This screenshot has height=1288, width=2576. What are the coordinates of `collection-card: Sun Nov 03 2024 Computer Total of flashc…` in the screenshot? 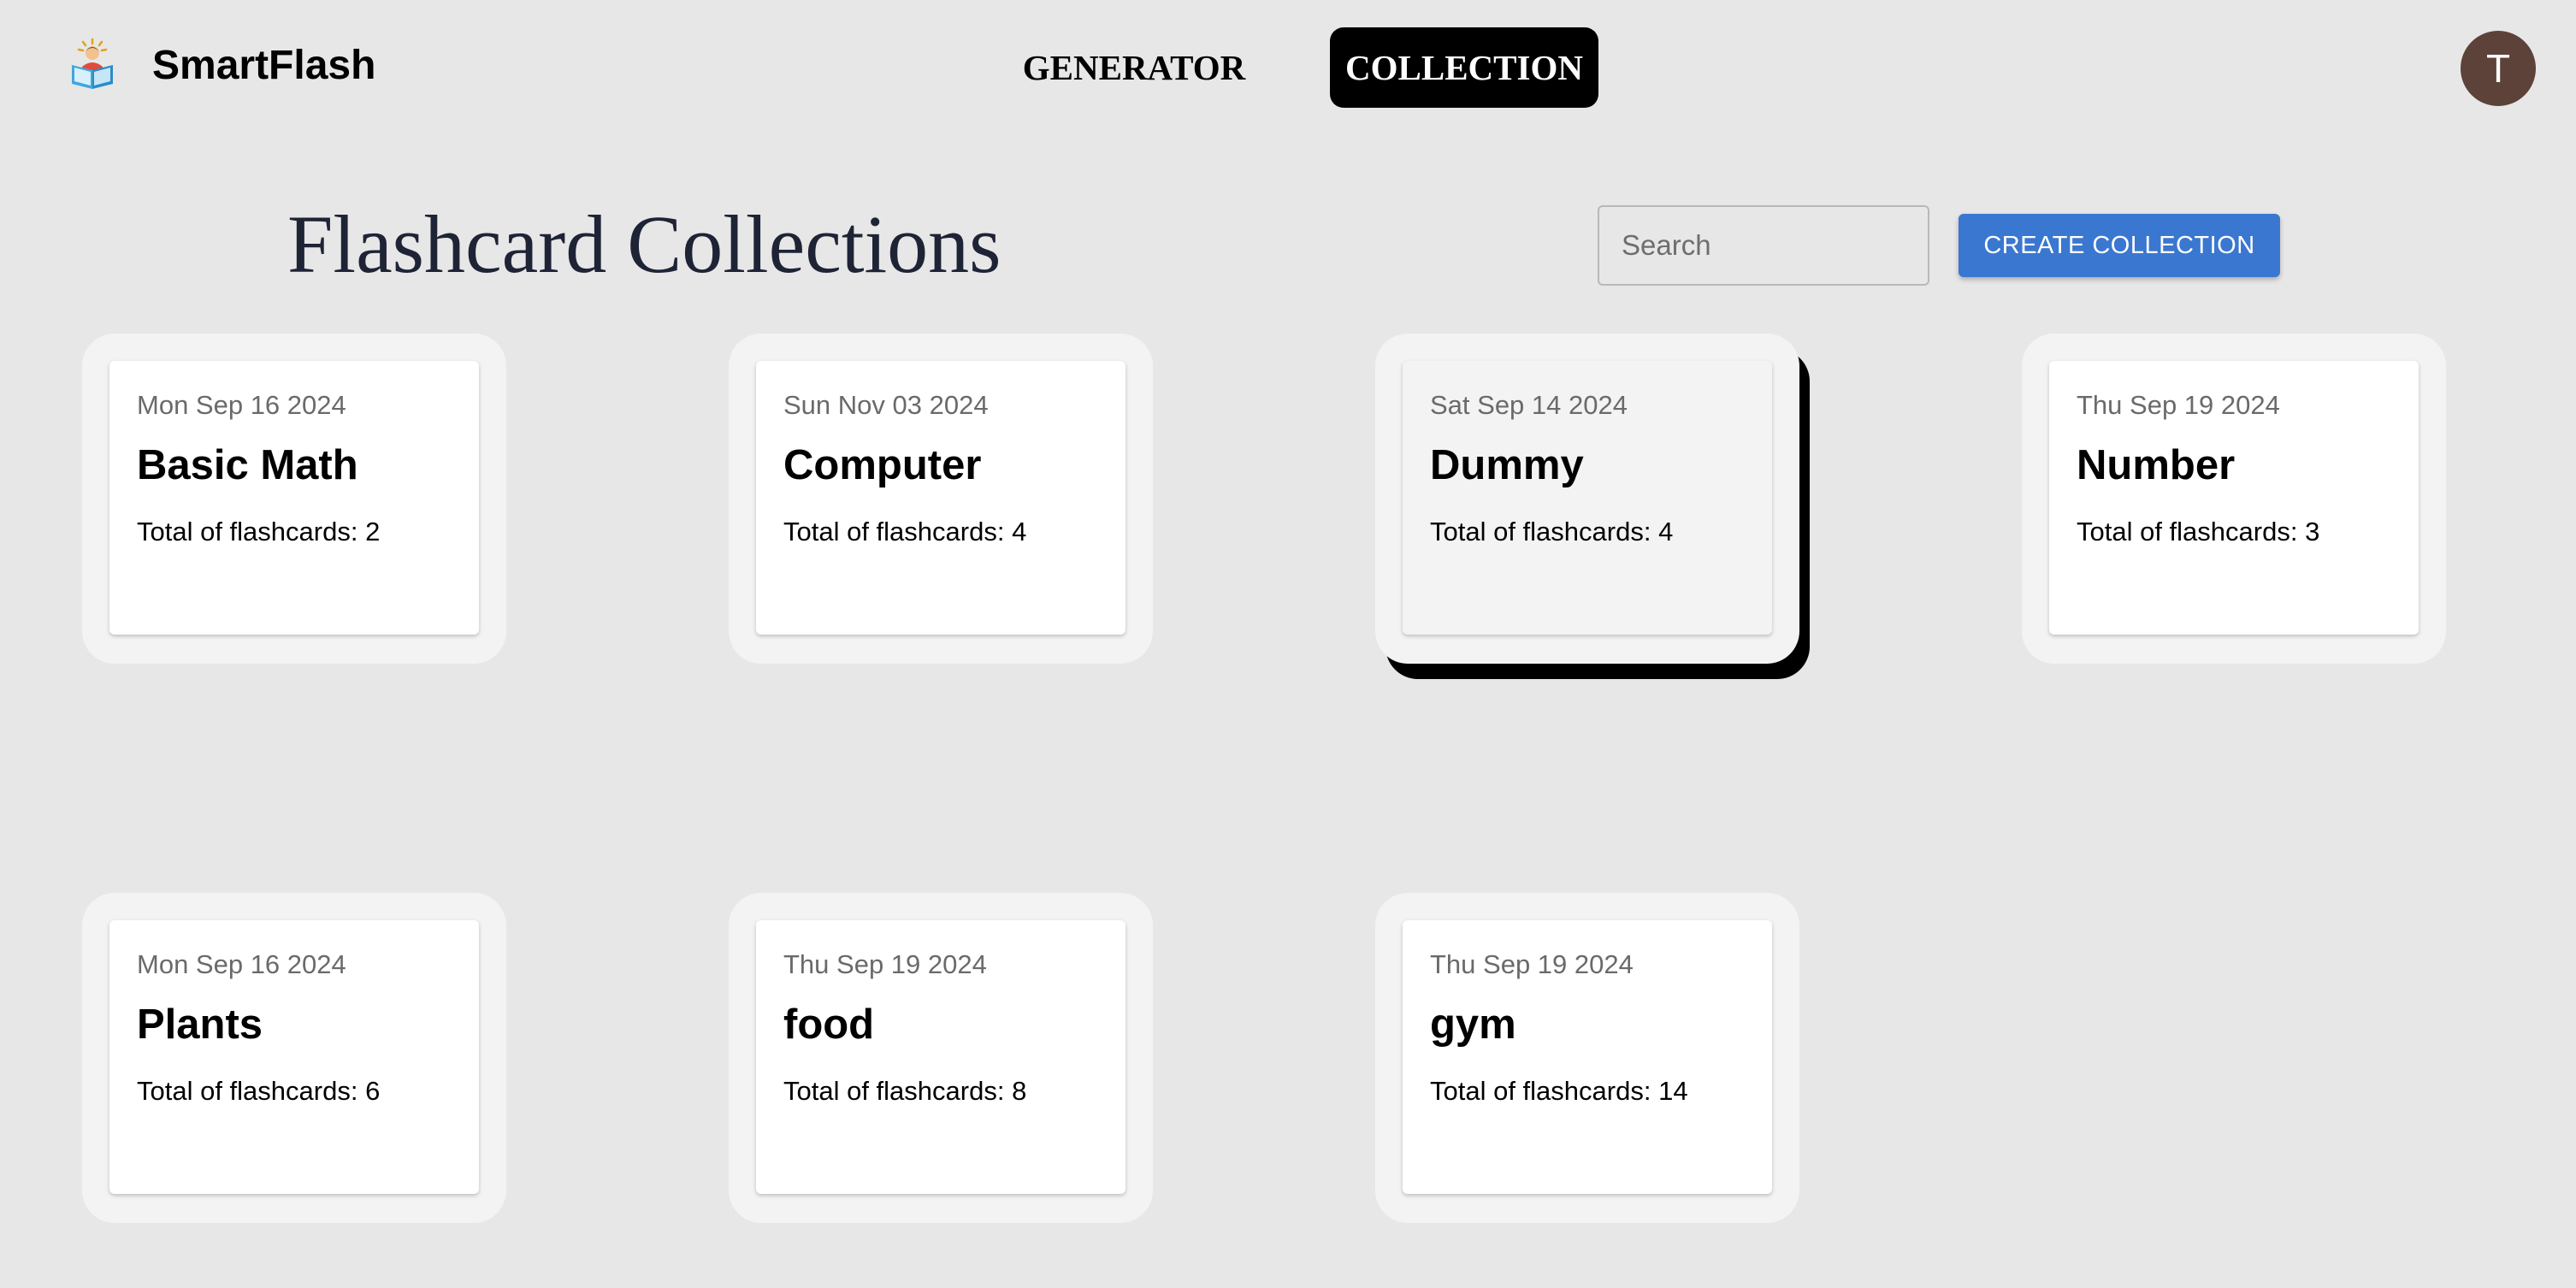 It's located at (941, 499).